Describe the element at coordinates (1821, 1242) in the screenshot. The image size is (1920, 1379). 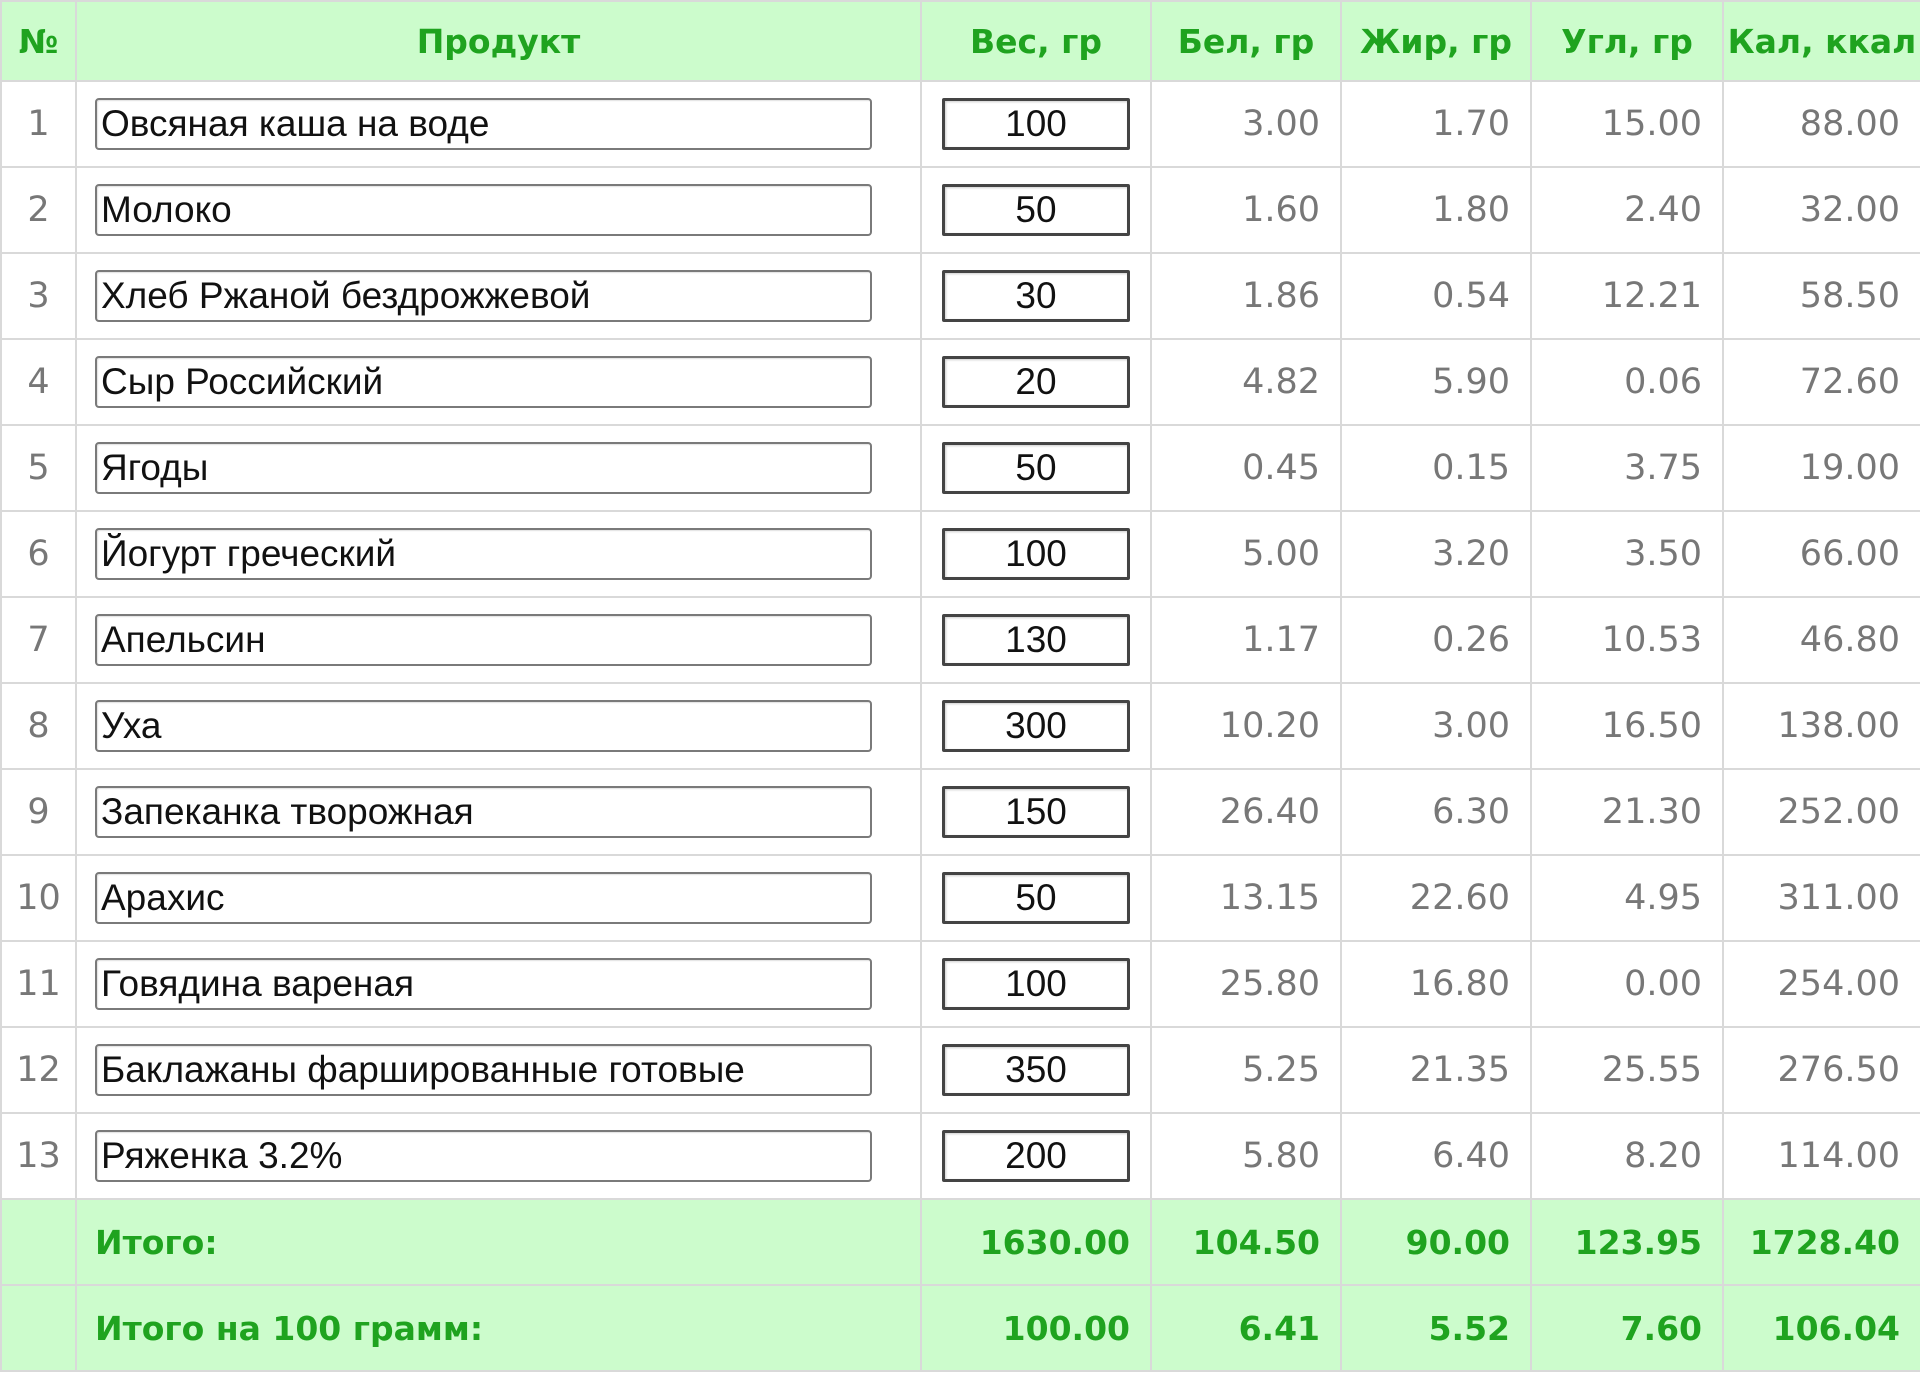
I see `totals-calories: 1728.40` at that location.